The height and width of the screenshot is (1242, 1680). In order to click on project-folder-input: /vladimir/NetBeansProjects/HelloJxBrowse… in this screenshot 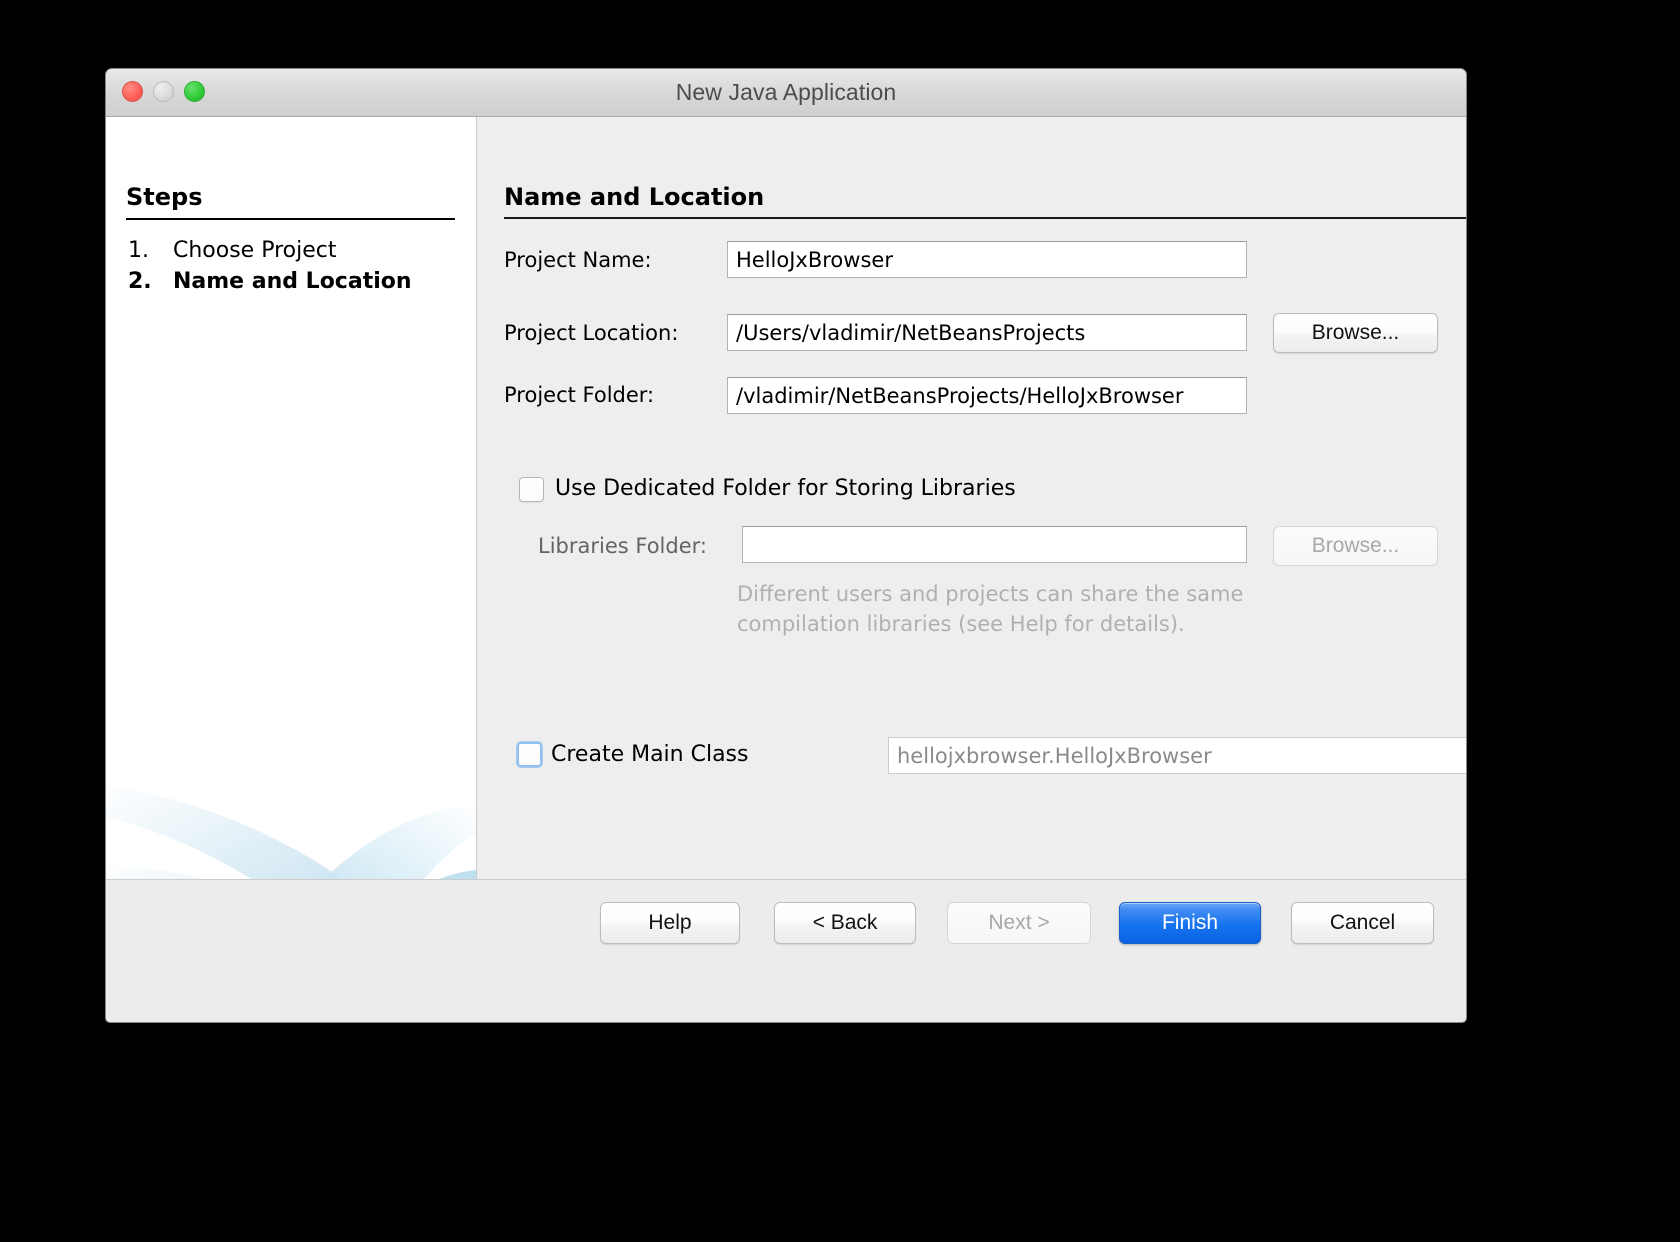, I will do `click(987, 395)`.